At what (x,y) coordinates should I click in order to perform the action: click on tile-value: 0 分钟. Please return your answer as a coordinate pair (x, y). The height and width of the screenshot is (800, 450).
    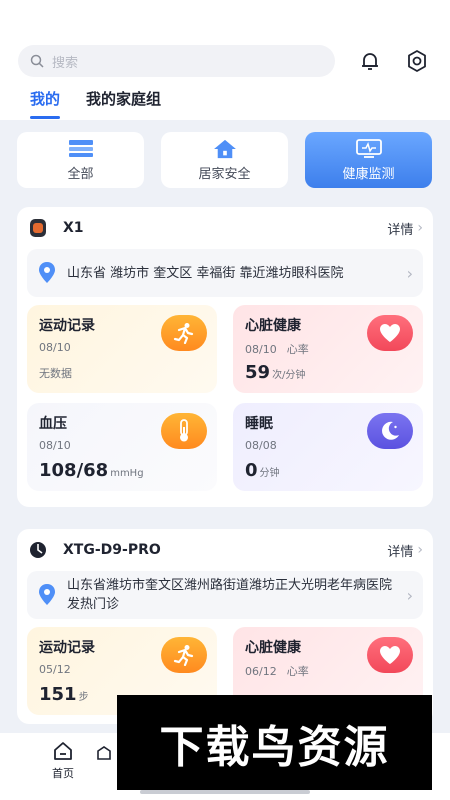
    Looking at the image, I should click on (262, 470).